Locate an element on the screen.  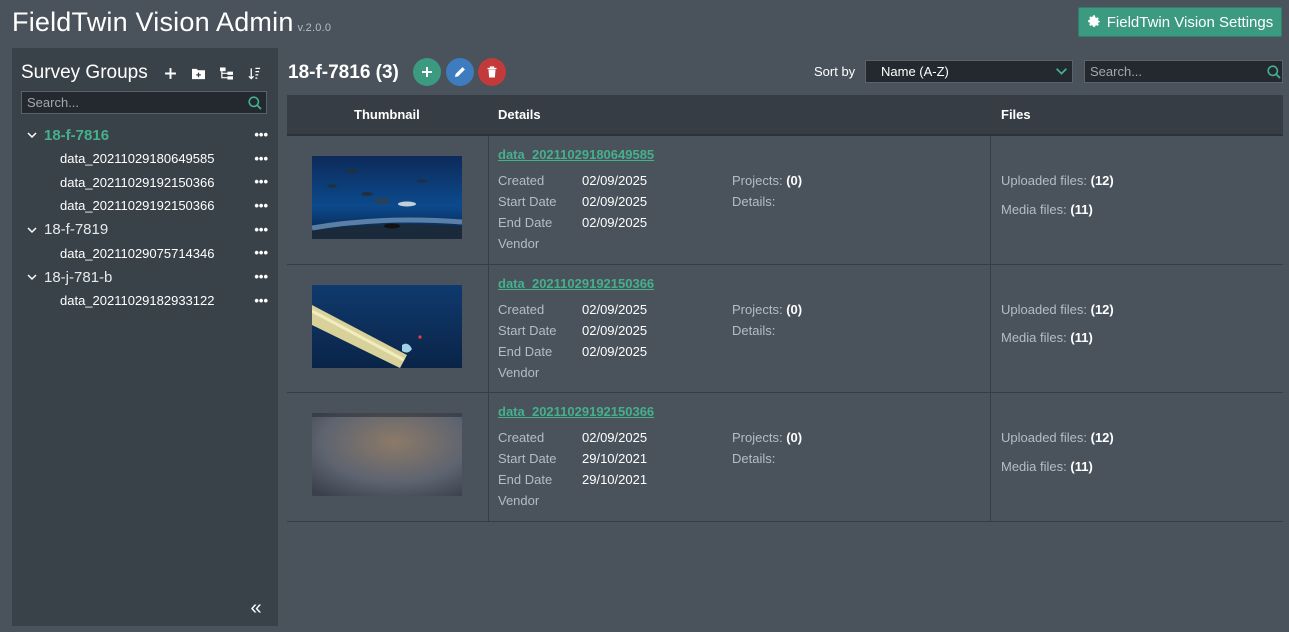
edit-group-button is located at coordinates (460, 72).